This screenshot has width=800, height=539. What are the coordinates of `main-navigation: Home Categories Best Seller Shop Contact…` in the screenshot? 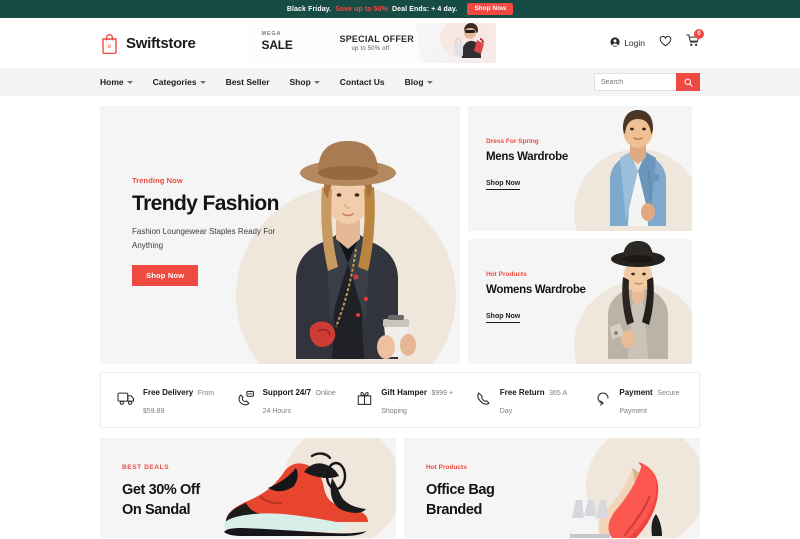 It's located at (400, 82).